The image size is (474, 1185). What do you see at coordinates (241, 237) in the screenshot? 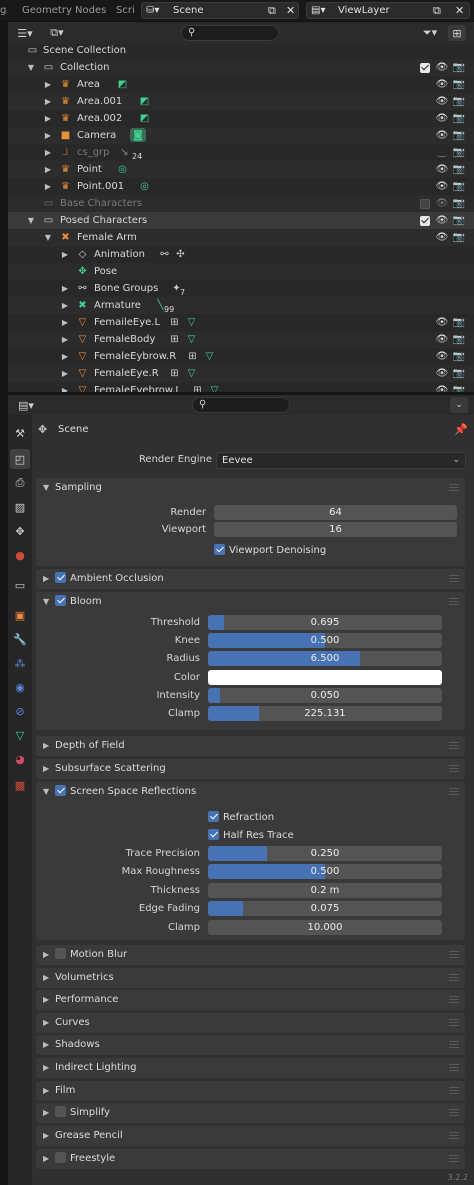
I see `outliner-row-female-arm: ▼ ✖ Female Arm 👁 📷` at bounding box center [241, 237].